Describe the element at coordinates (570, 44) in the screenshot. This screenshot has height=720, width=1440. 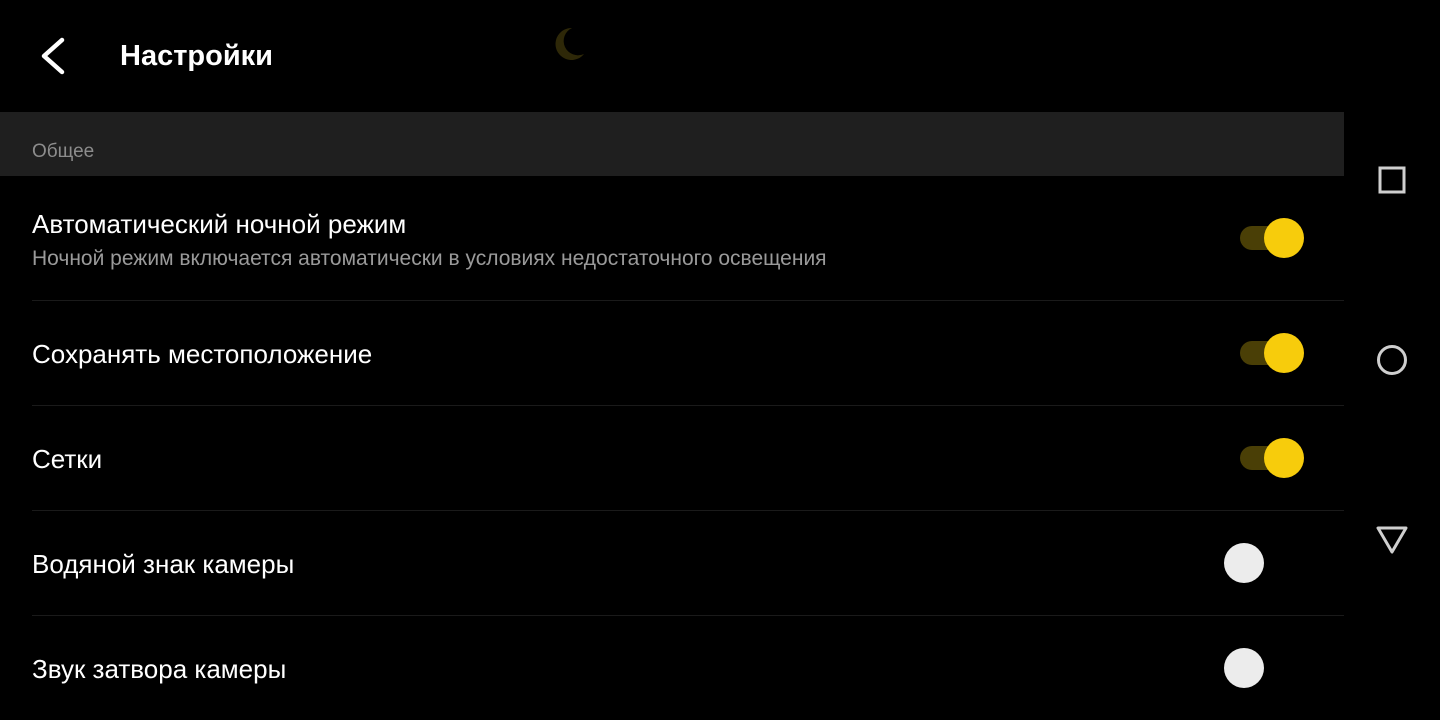
I see `moon-icon` at that location.